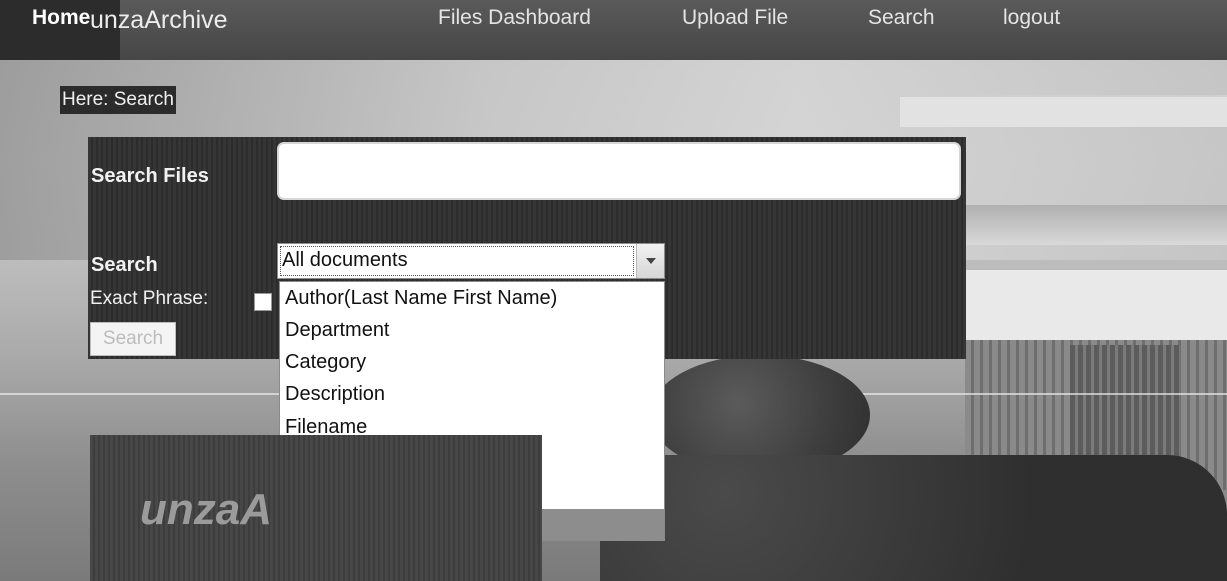  I want to click on logo-text: unzaA, so click(206, 509).